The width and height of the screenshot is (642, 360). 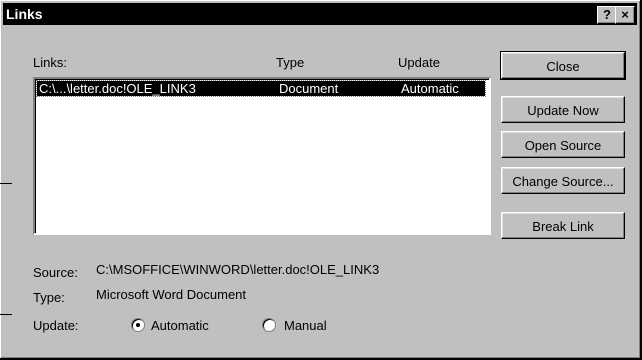 What do you see at coordinates (180, 325) in the screenshot?
I see `automatic-radio-label: Automatic` at bounding box center [180, 325].